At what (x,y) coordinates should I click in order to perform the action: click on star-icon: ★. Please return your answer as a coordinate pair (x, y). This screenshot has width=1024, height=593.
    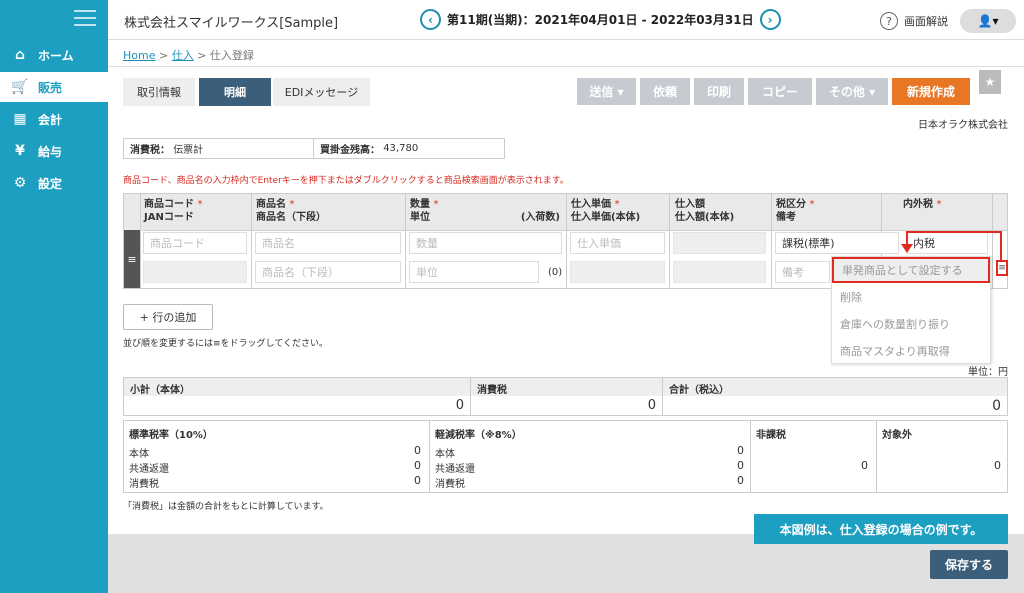
    Looking at the image, I should click on (990, 82).